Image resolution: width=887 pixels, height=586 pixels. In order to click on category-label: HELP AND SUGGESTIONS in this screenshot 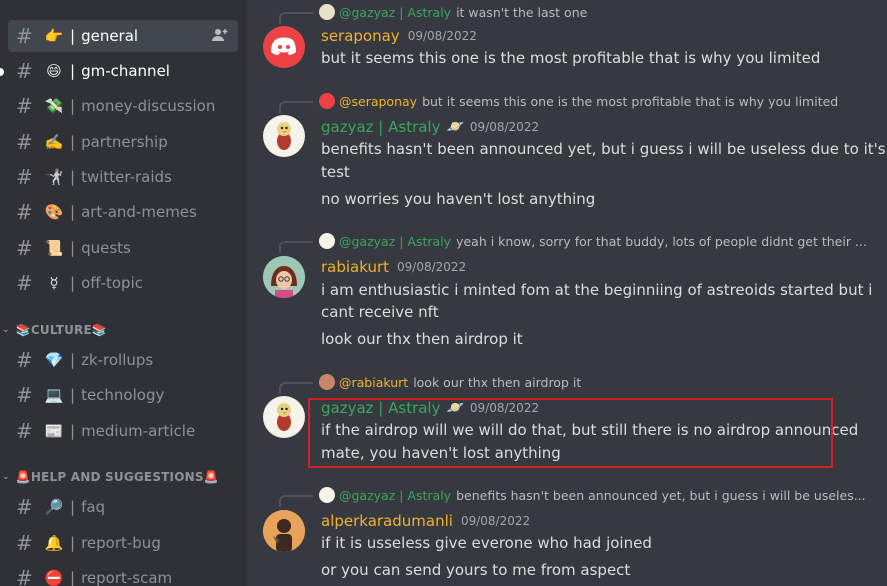, I will do `click(117, 477)`.